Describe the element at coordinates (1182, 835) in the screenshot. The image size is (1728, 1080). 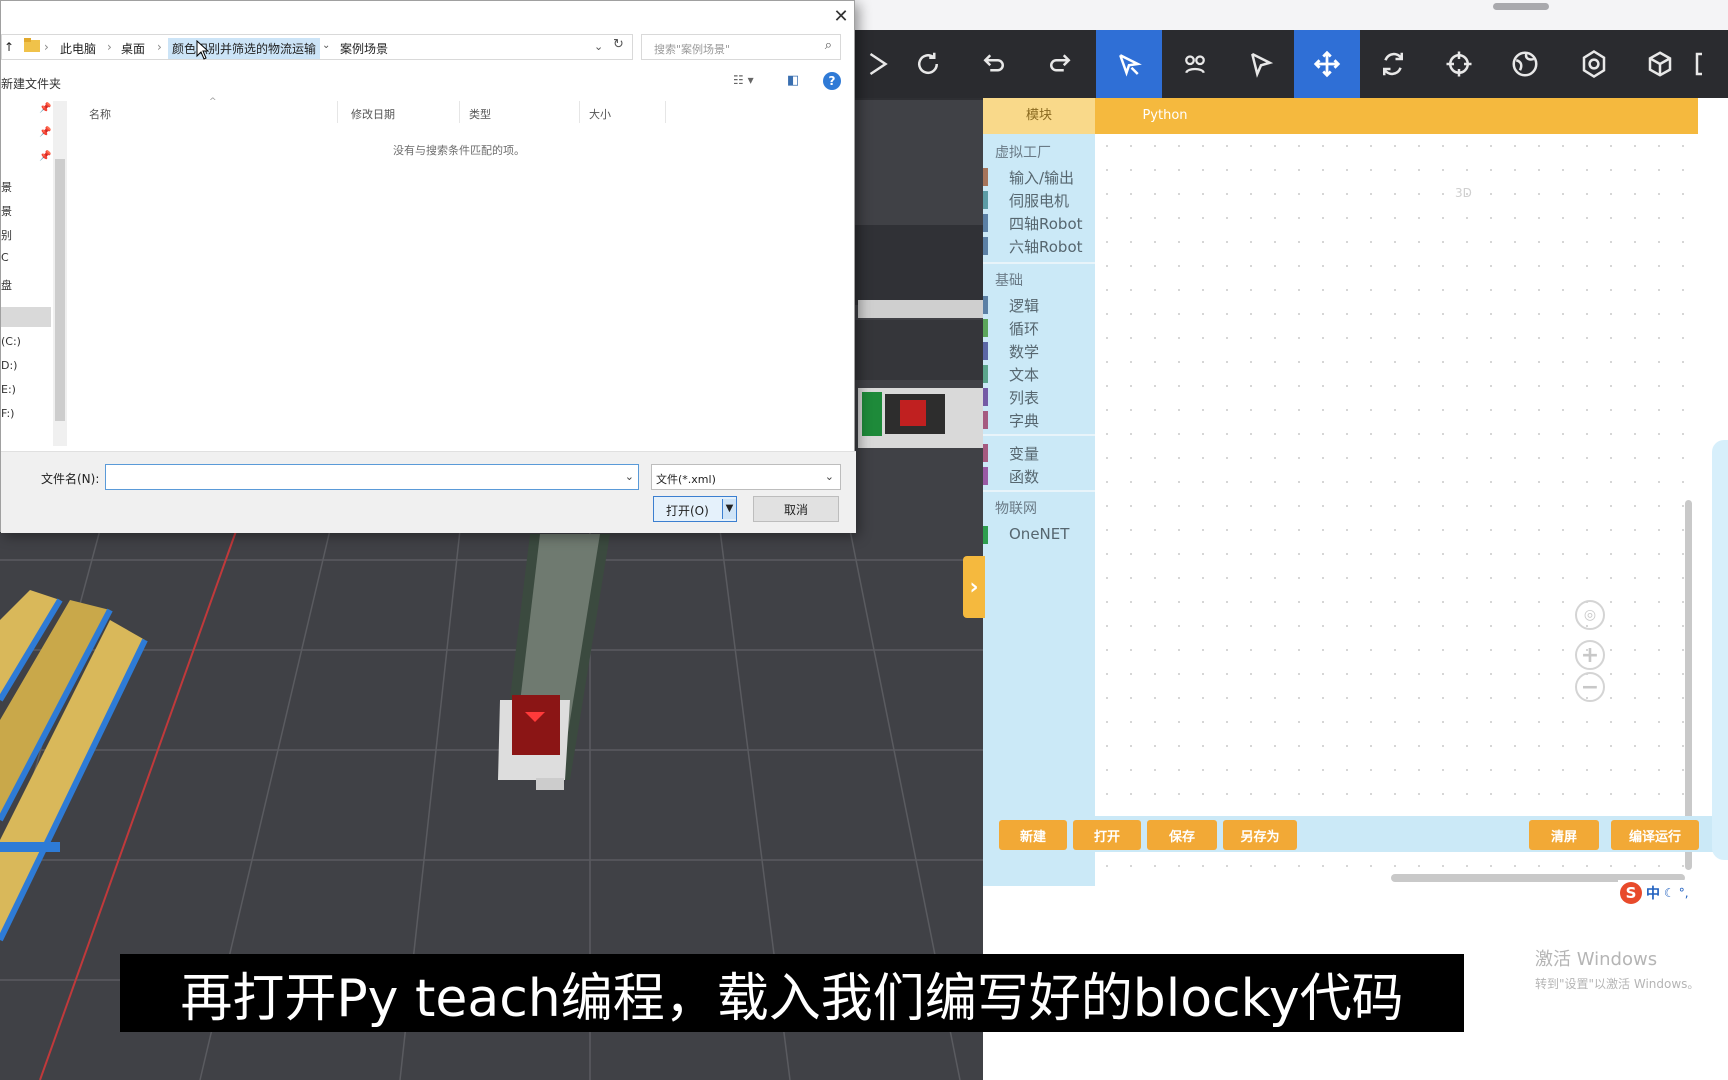
I see `save-button: 保存` at that location.